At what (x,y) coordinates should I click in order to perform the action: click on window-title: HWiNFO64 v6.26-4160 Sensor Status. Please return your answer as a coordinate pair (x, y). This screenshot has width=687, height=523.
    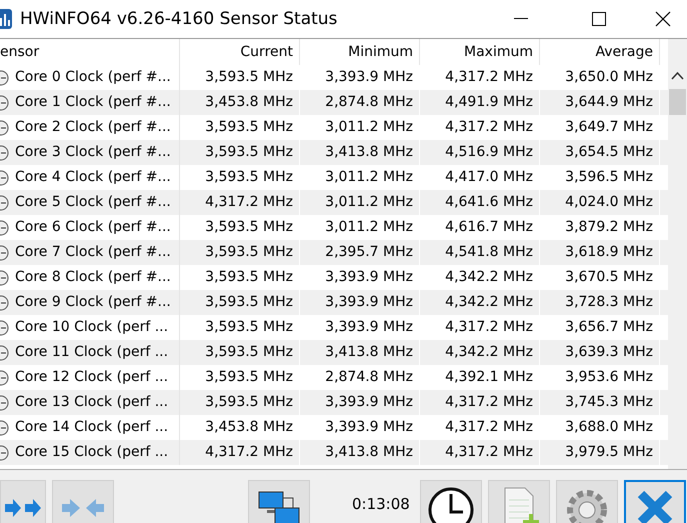
    Looking at the image, I should click on (179, 19).